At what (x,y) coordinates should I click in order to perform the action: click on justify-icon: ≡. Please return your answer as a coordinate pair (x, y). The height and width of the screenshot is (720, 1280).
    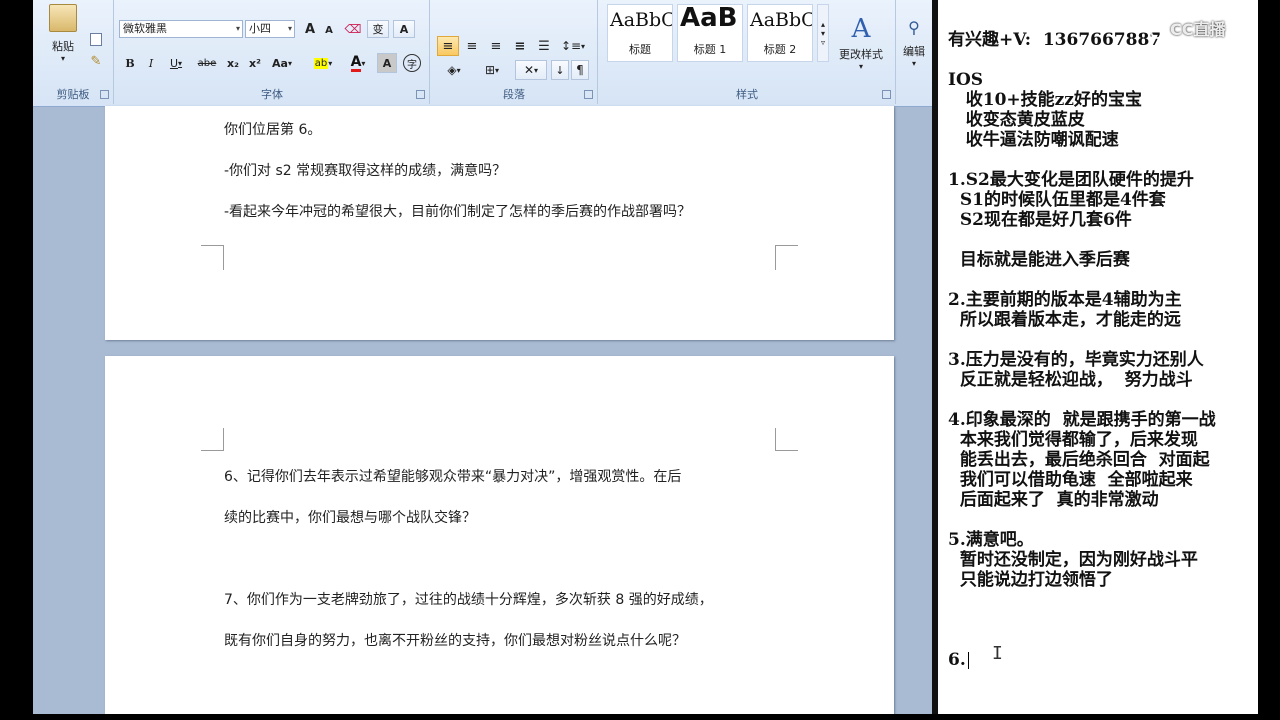
    Looking at the image, I should click on (520, 46).